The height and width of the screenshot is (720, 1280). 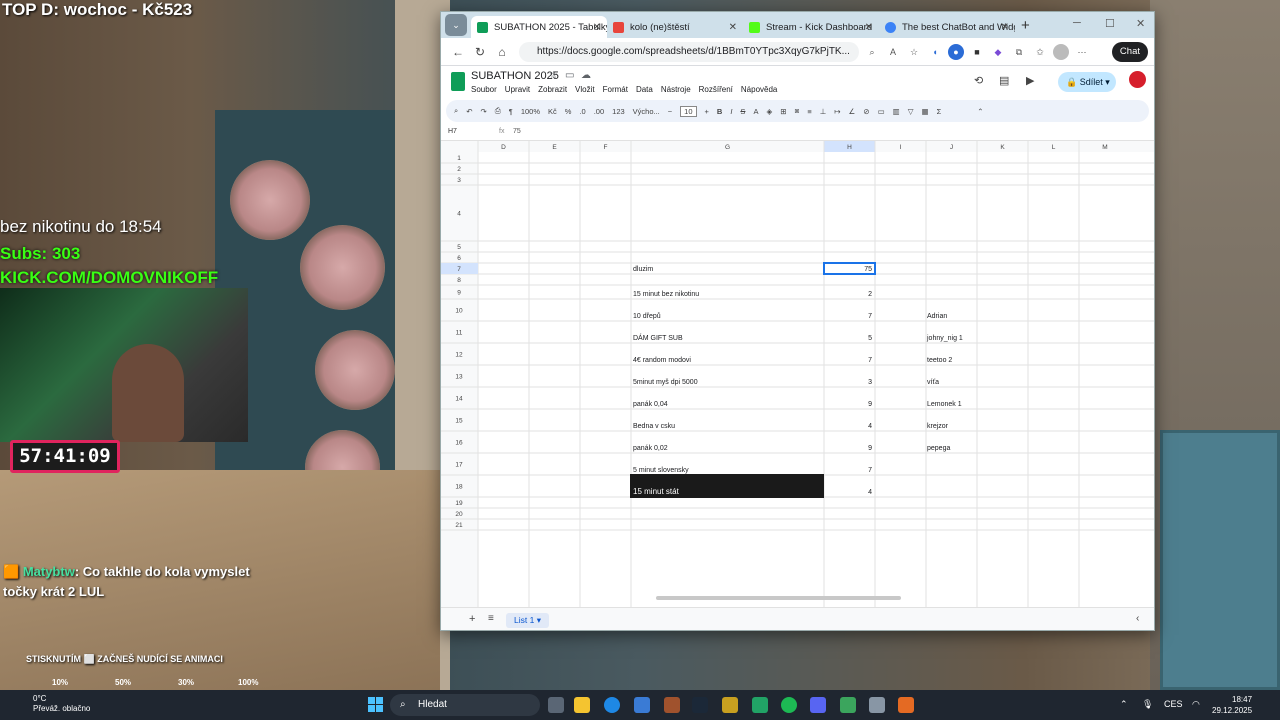 I want to click on menu-tools: Nástroje, so click(x=676, y=89).